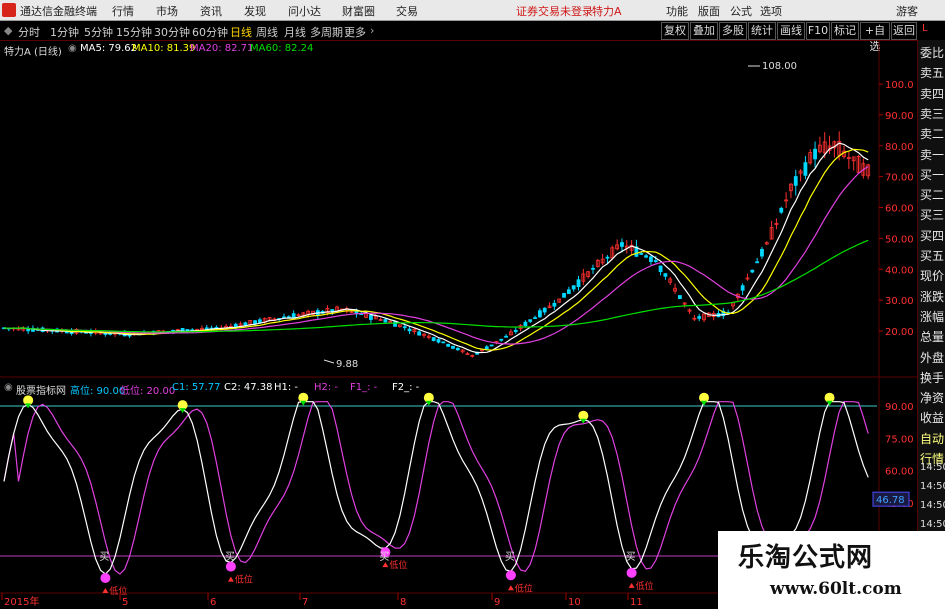 The height and width of the screenshot is (609, 945). Describe the element at coordinates (932, 53) in the screenshot. I see `sidebar-label: 委比` at that location.